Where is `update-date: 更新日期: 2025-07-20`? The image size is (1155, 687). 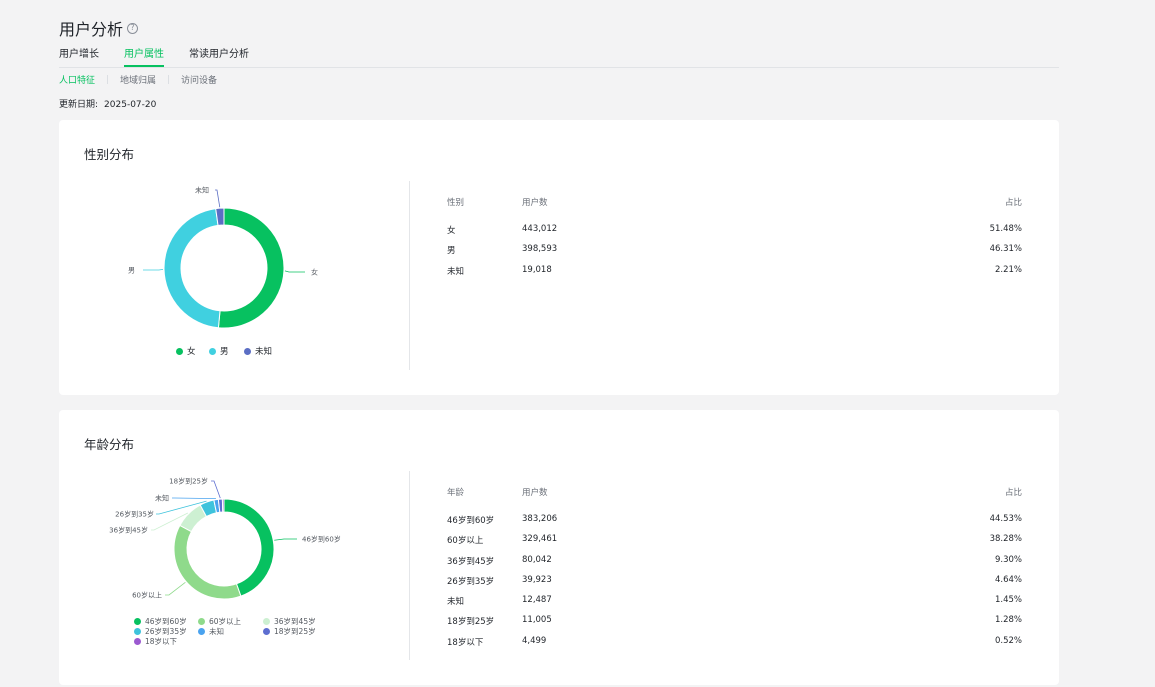 update-date: 更新日期: 2025-07-20 is located at coordinates (107, 103).